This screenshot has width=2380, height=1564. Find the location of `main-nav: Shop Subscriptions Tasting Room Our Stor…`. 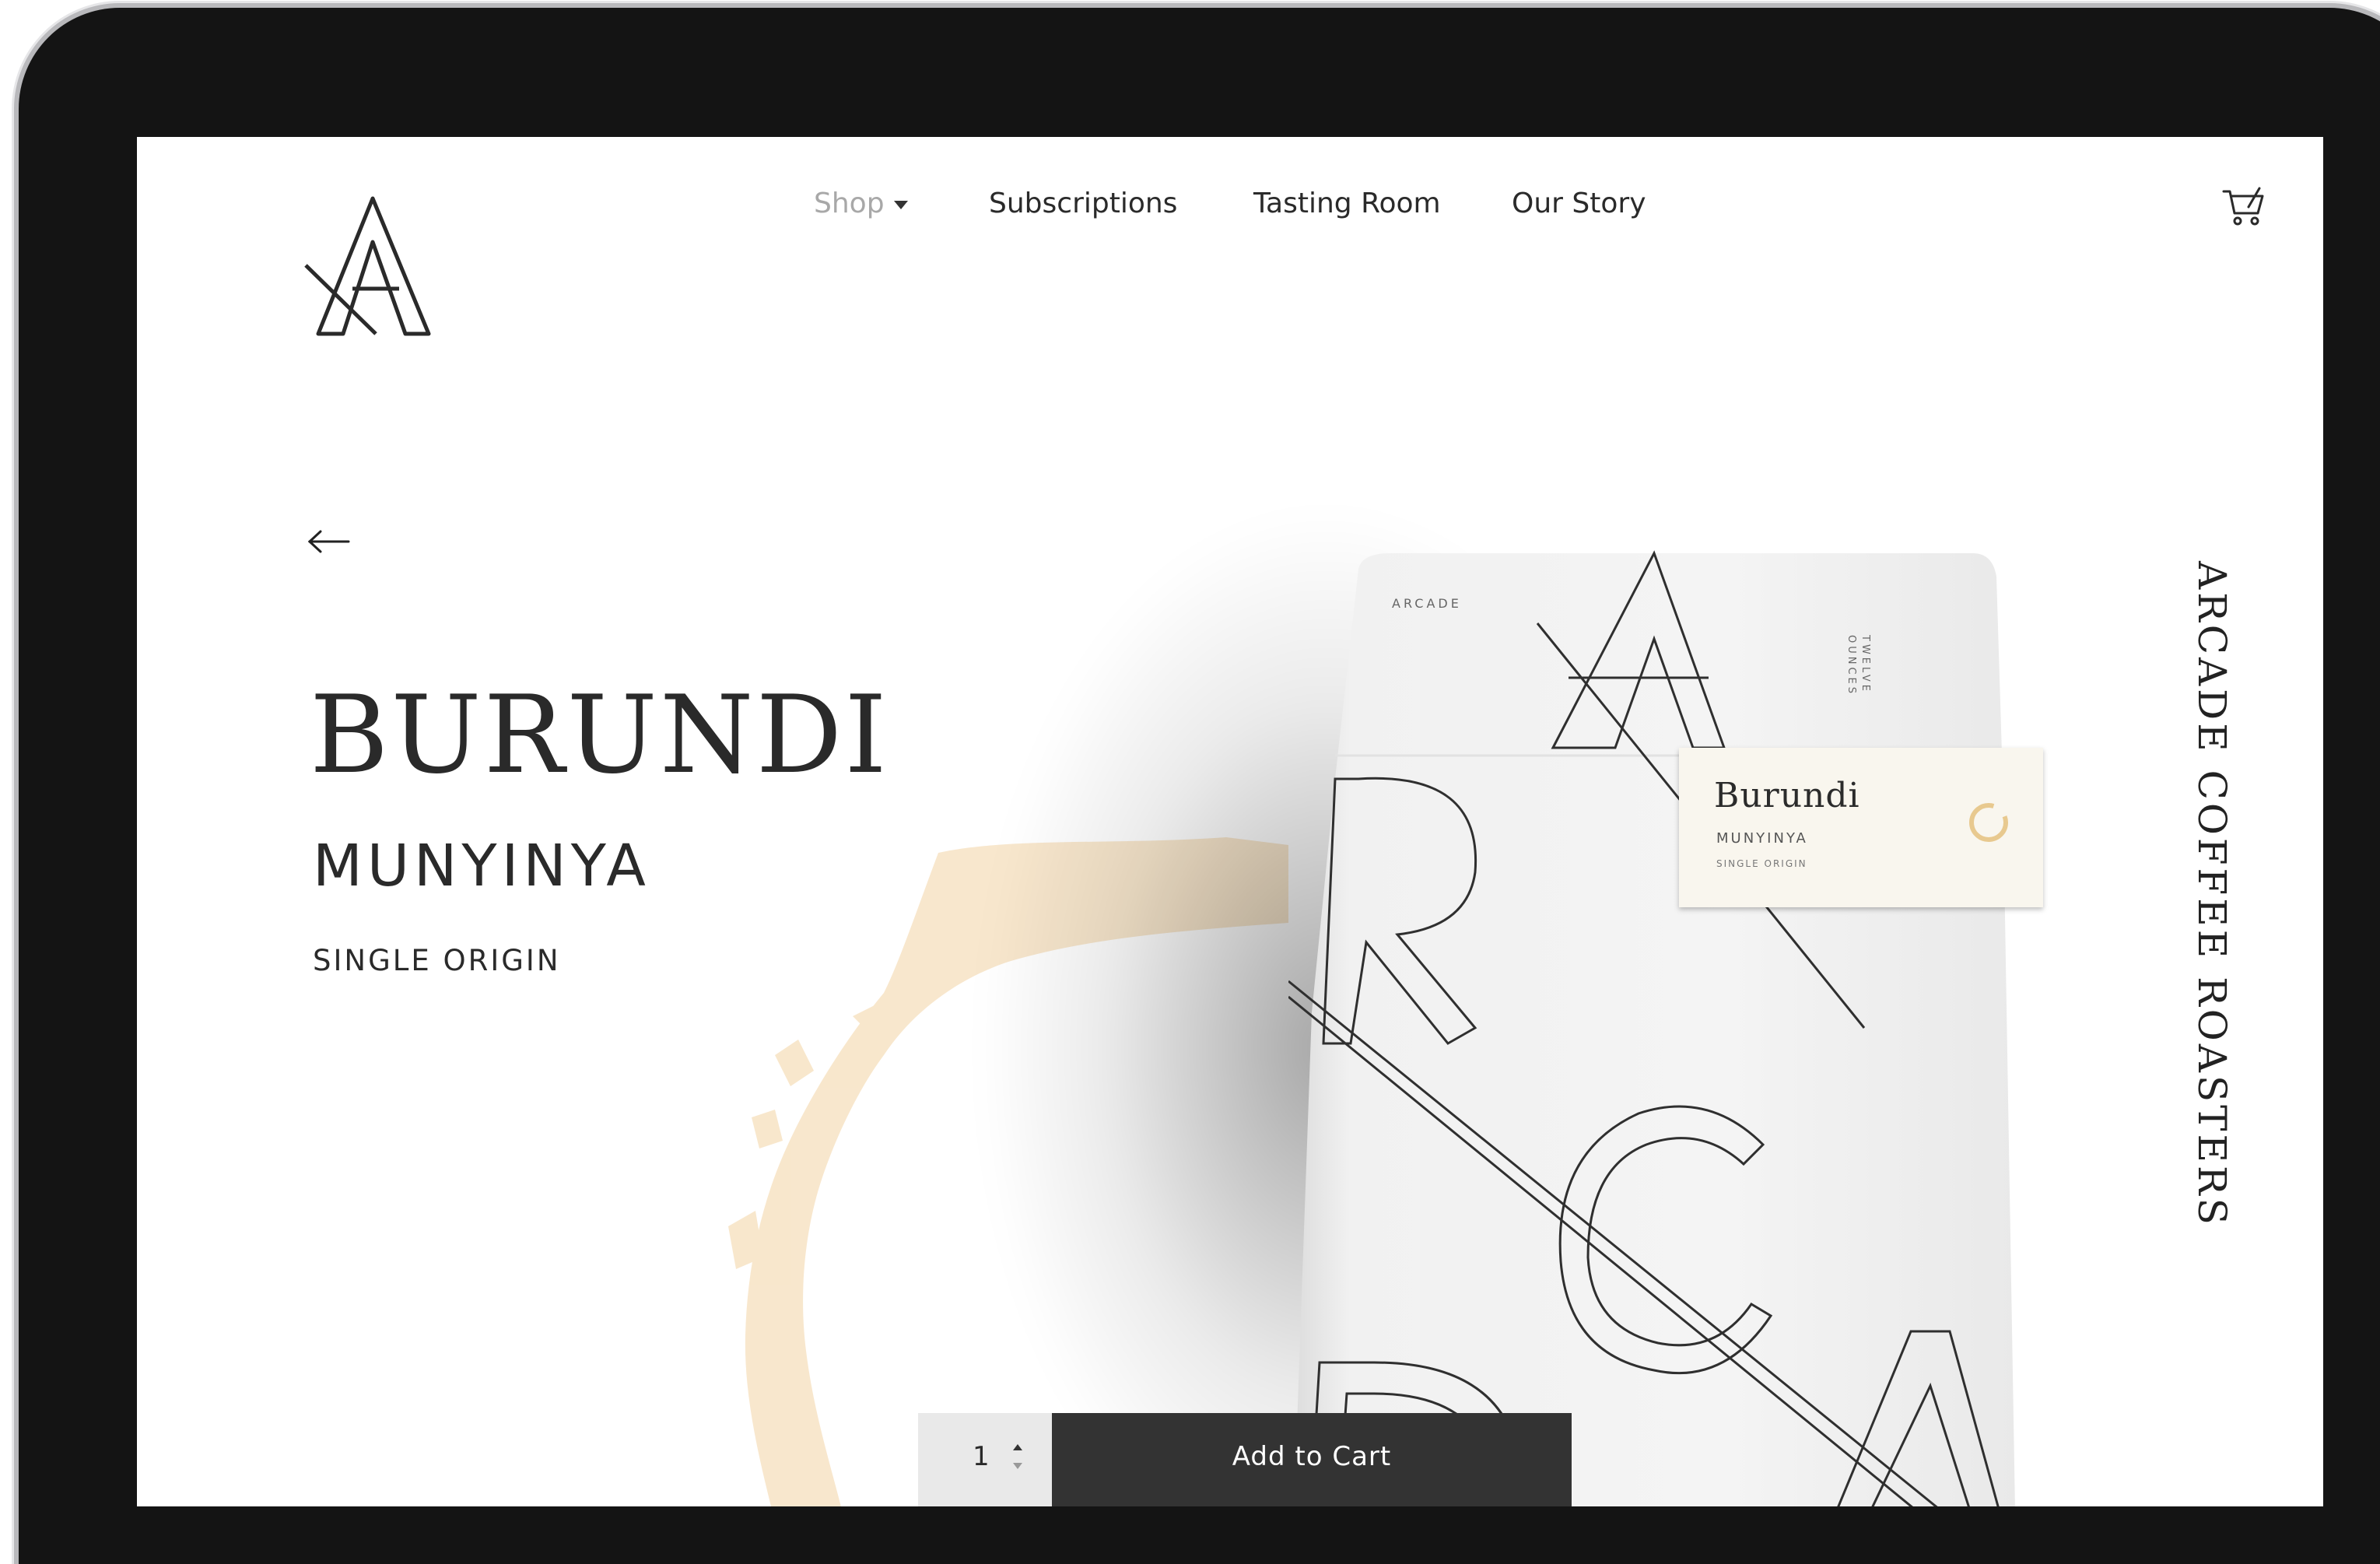

main-nav: Shop Subscriptions Tasting Room Our Stor… is located at coordinates (1230, 211).